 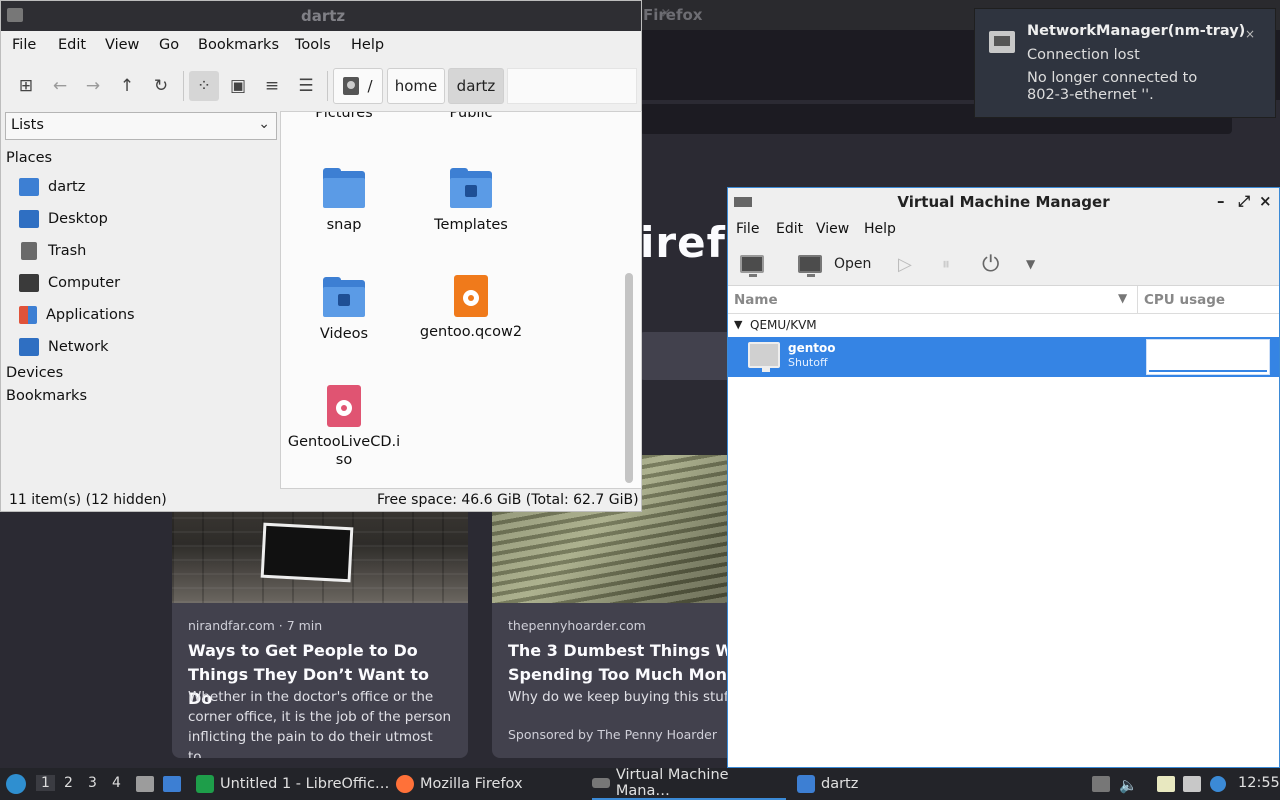 I want to click on column-cpu-usage: CPU usage, so click(x=1184, y=300).